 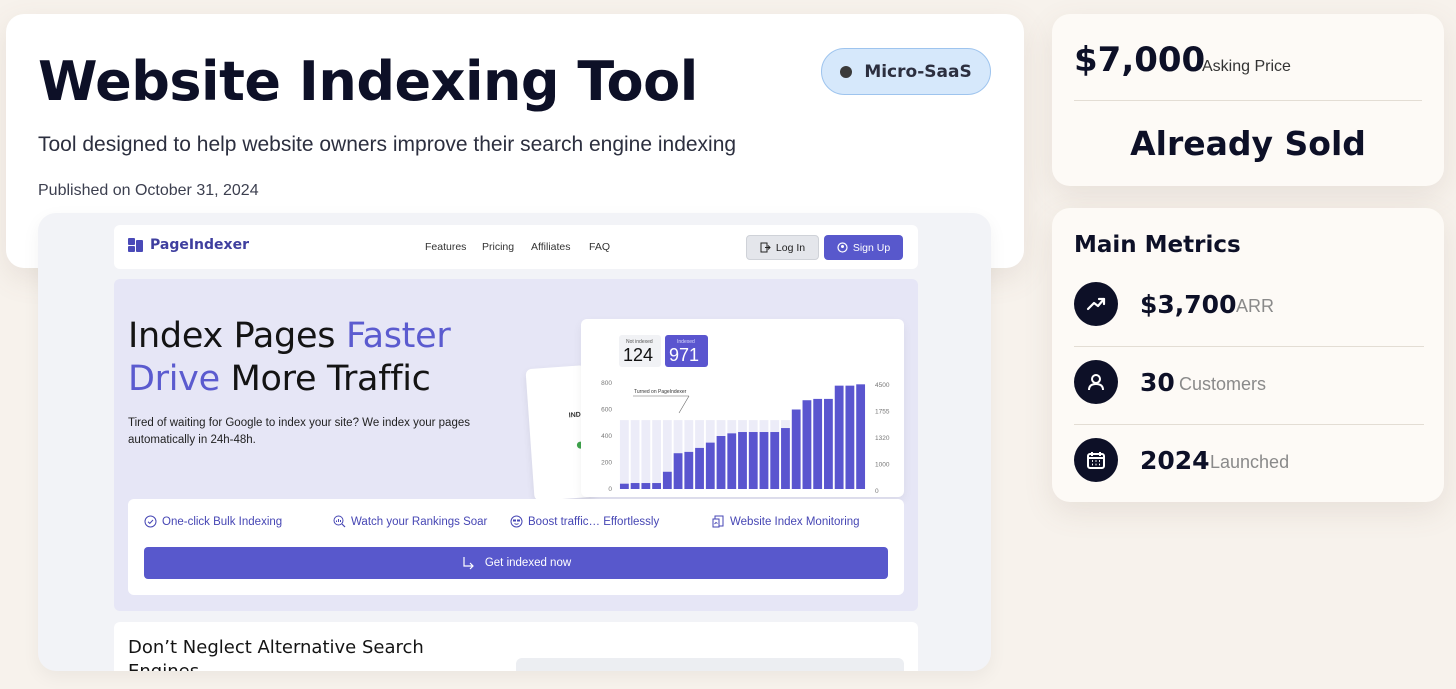 I want to click on feature-label: Watch your Rankings Soar, so click(x=419, y=521).